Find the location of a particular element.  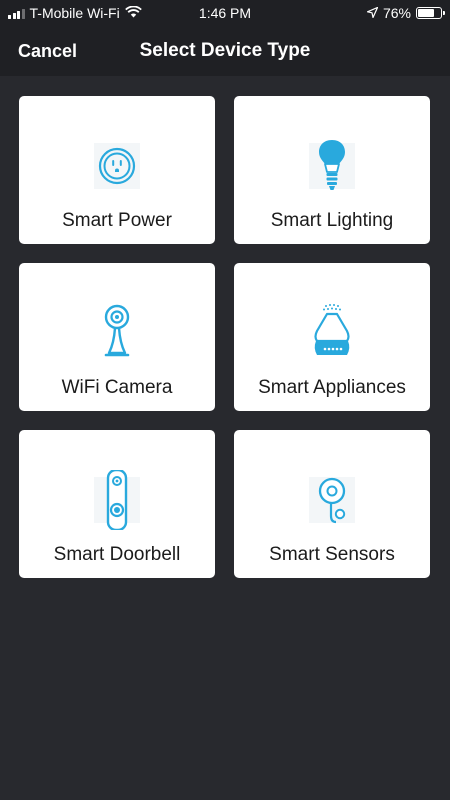

device-tile-smart-power: Smart Power is located at coordinates (117, 170).